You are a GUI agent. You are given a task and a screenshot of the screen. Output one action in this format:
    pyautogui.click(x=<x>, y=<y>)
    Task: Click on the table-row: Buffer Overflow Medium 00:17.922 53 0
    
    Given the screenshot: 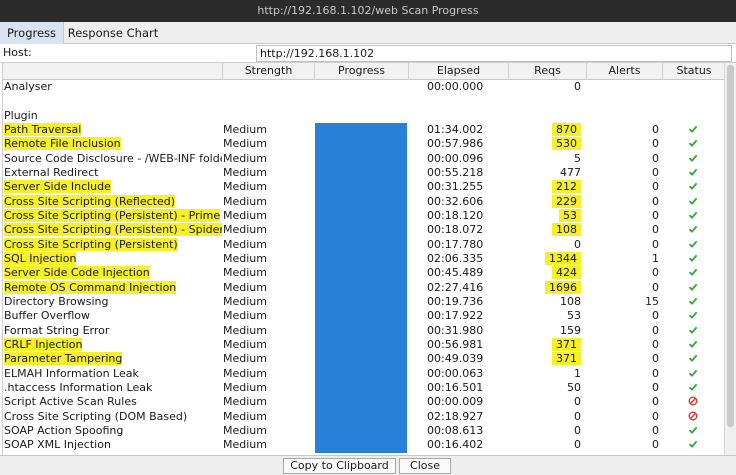 What is the action you would take?
    pyautogui.click(x=363, y=316)
    